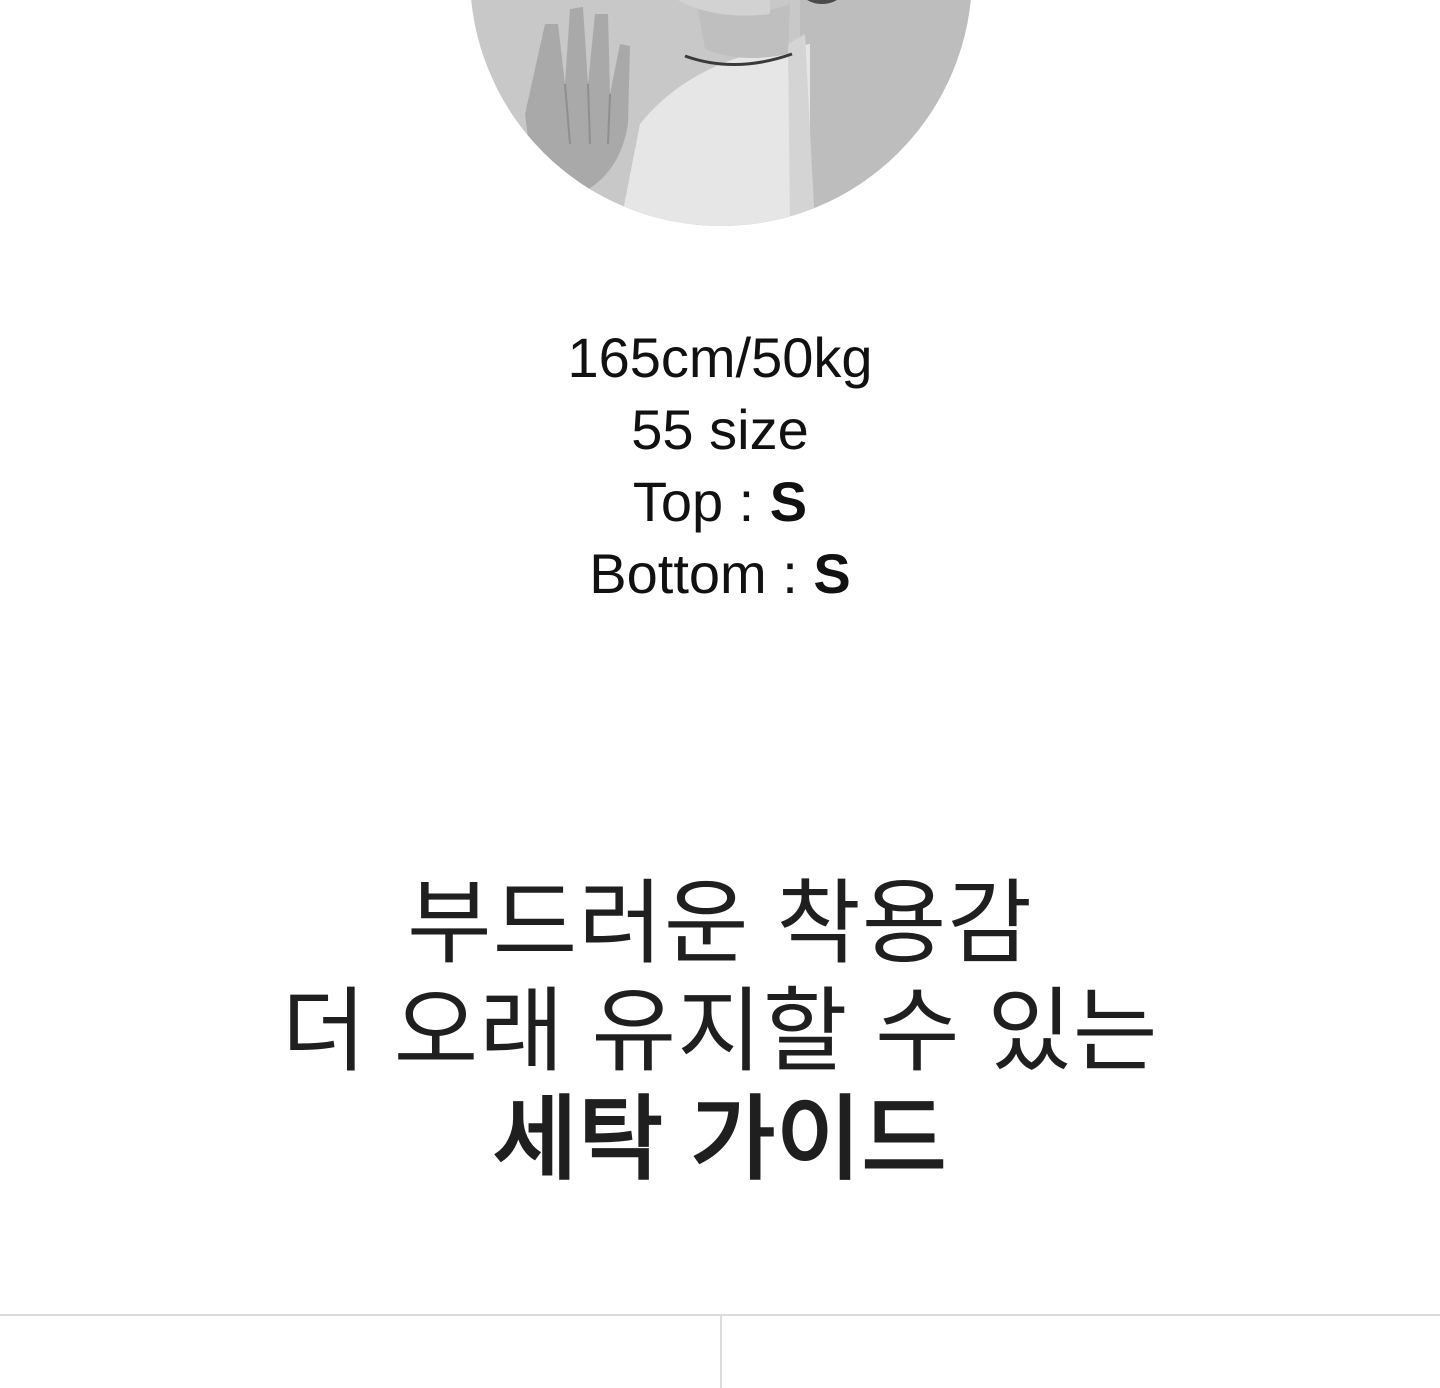  I want to click on heading-line-2: 더 오래 유지할 수 있는, so click(720, 1032).